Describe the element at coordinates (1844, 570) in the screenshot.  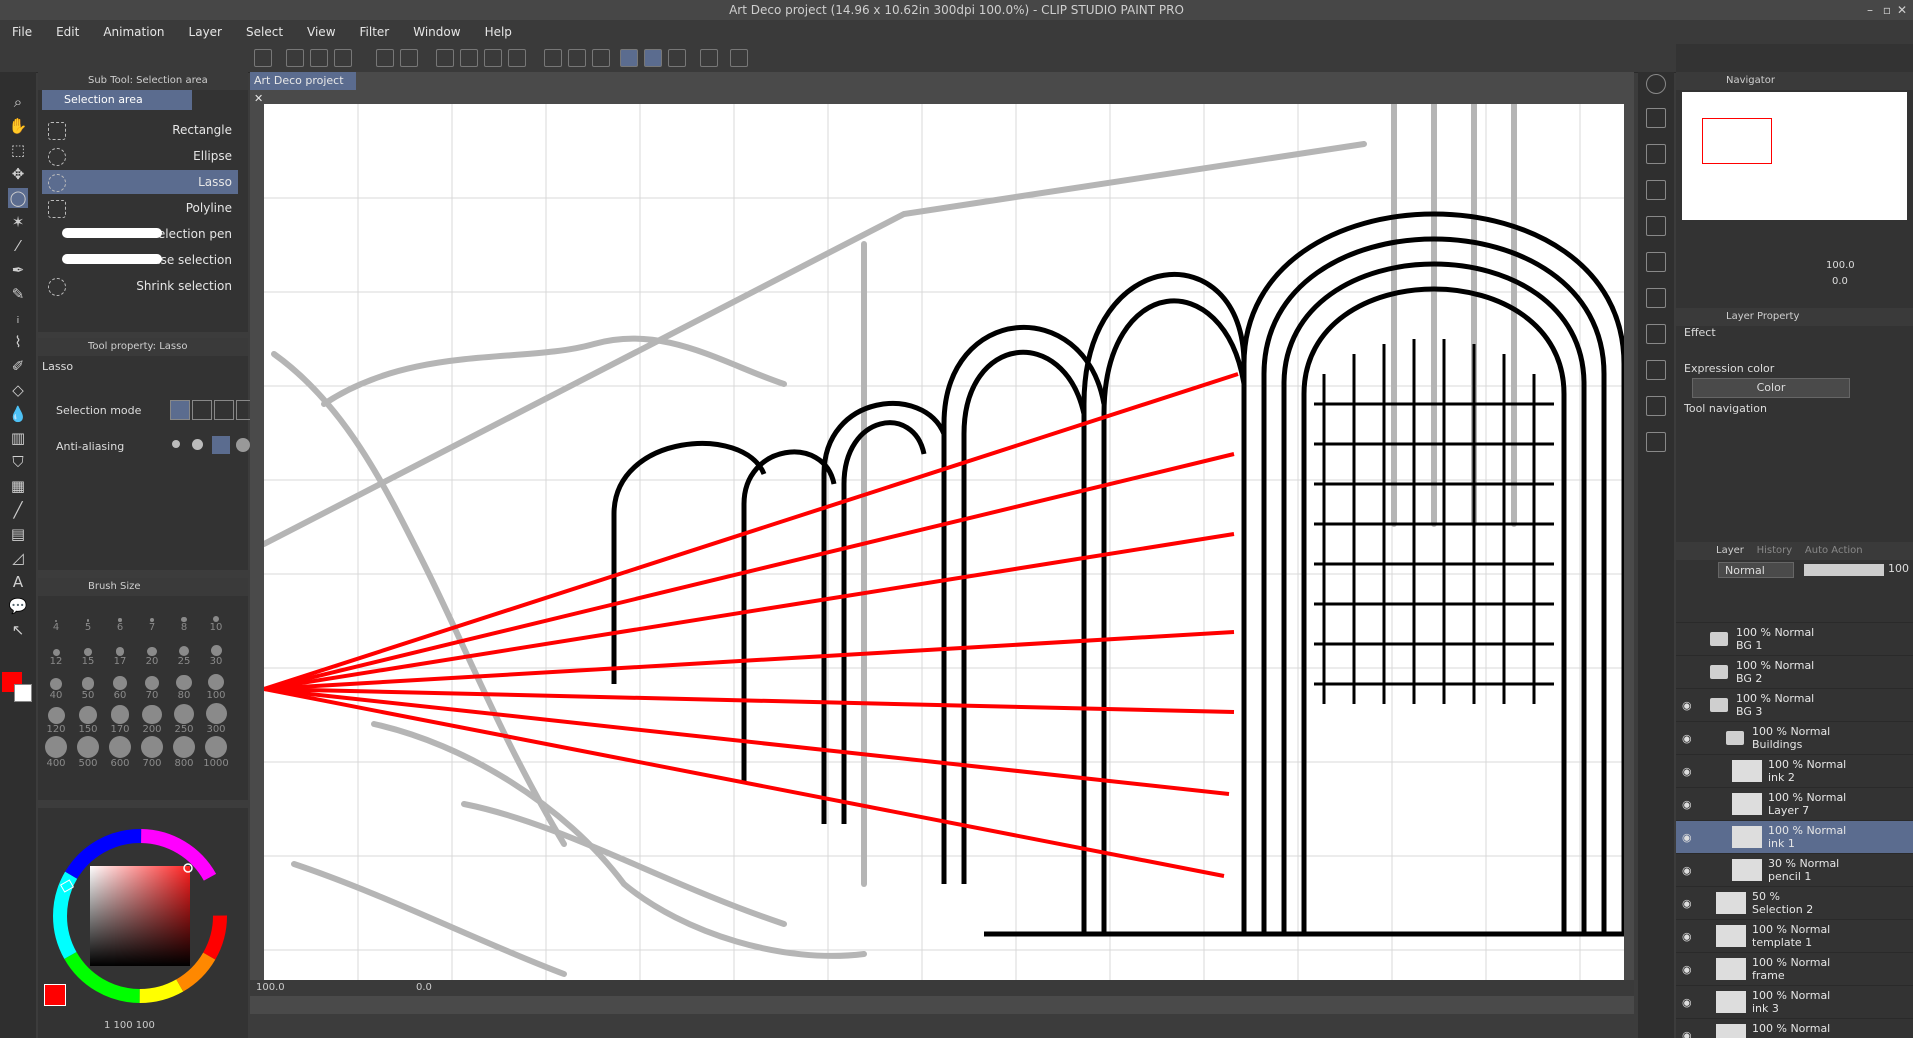
I see `opacity-slider` at that location.